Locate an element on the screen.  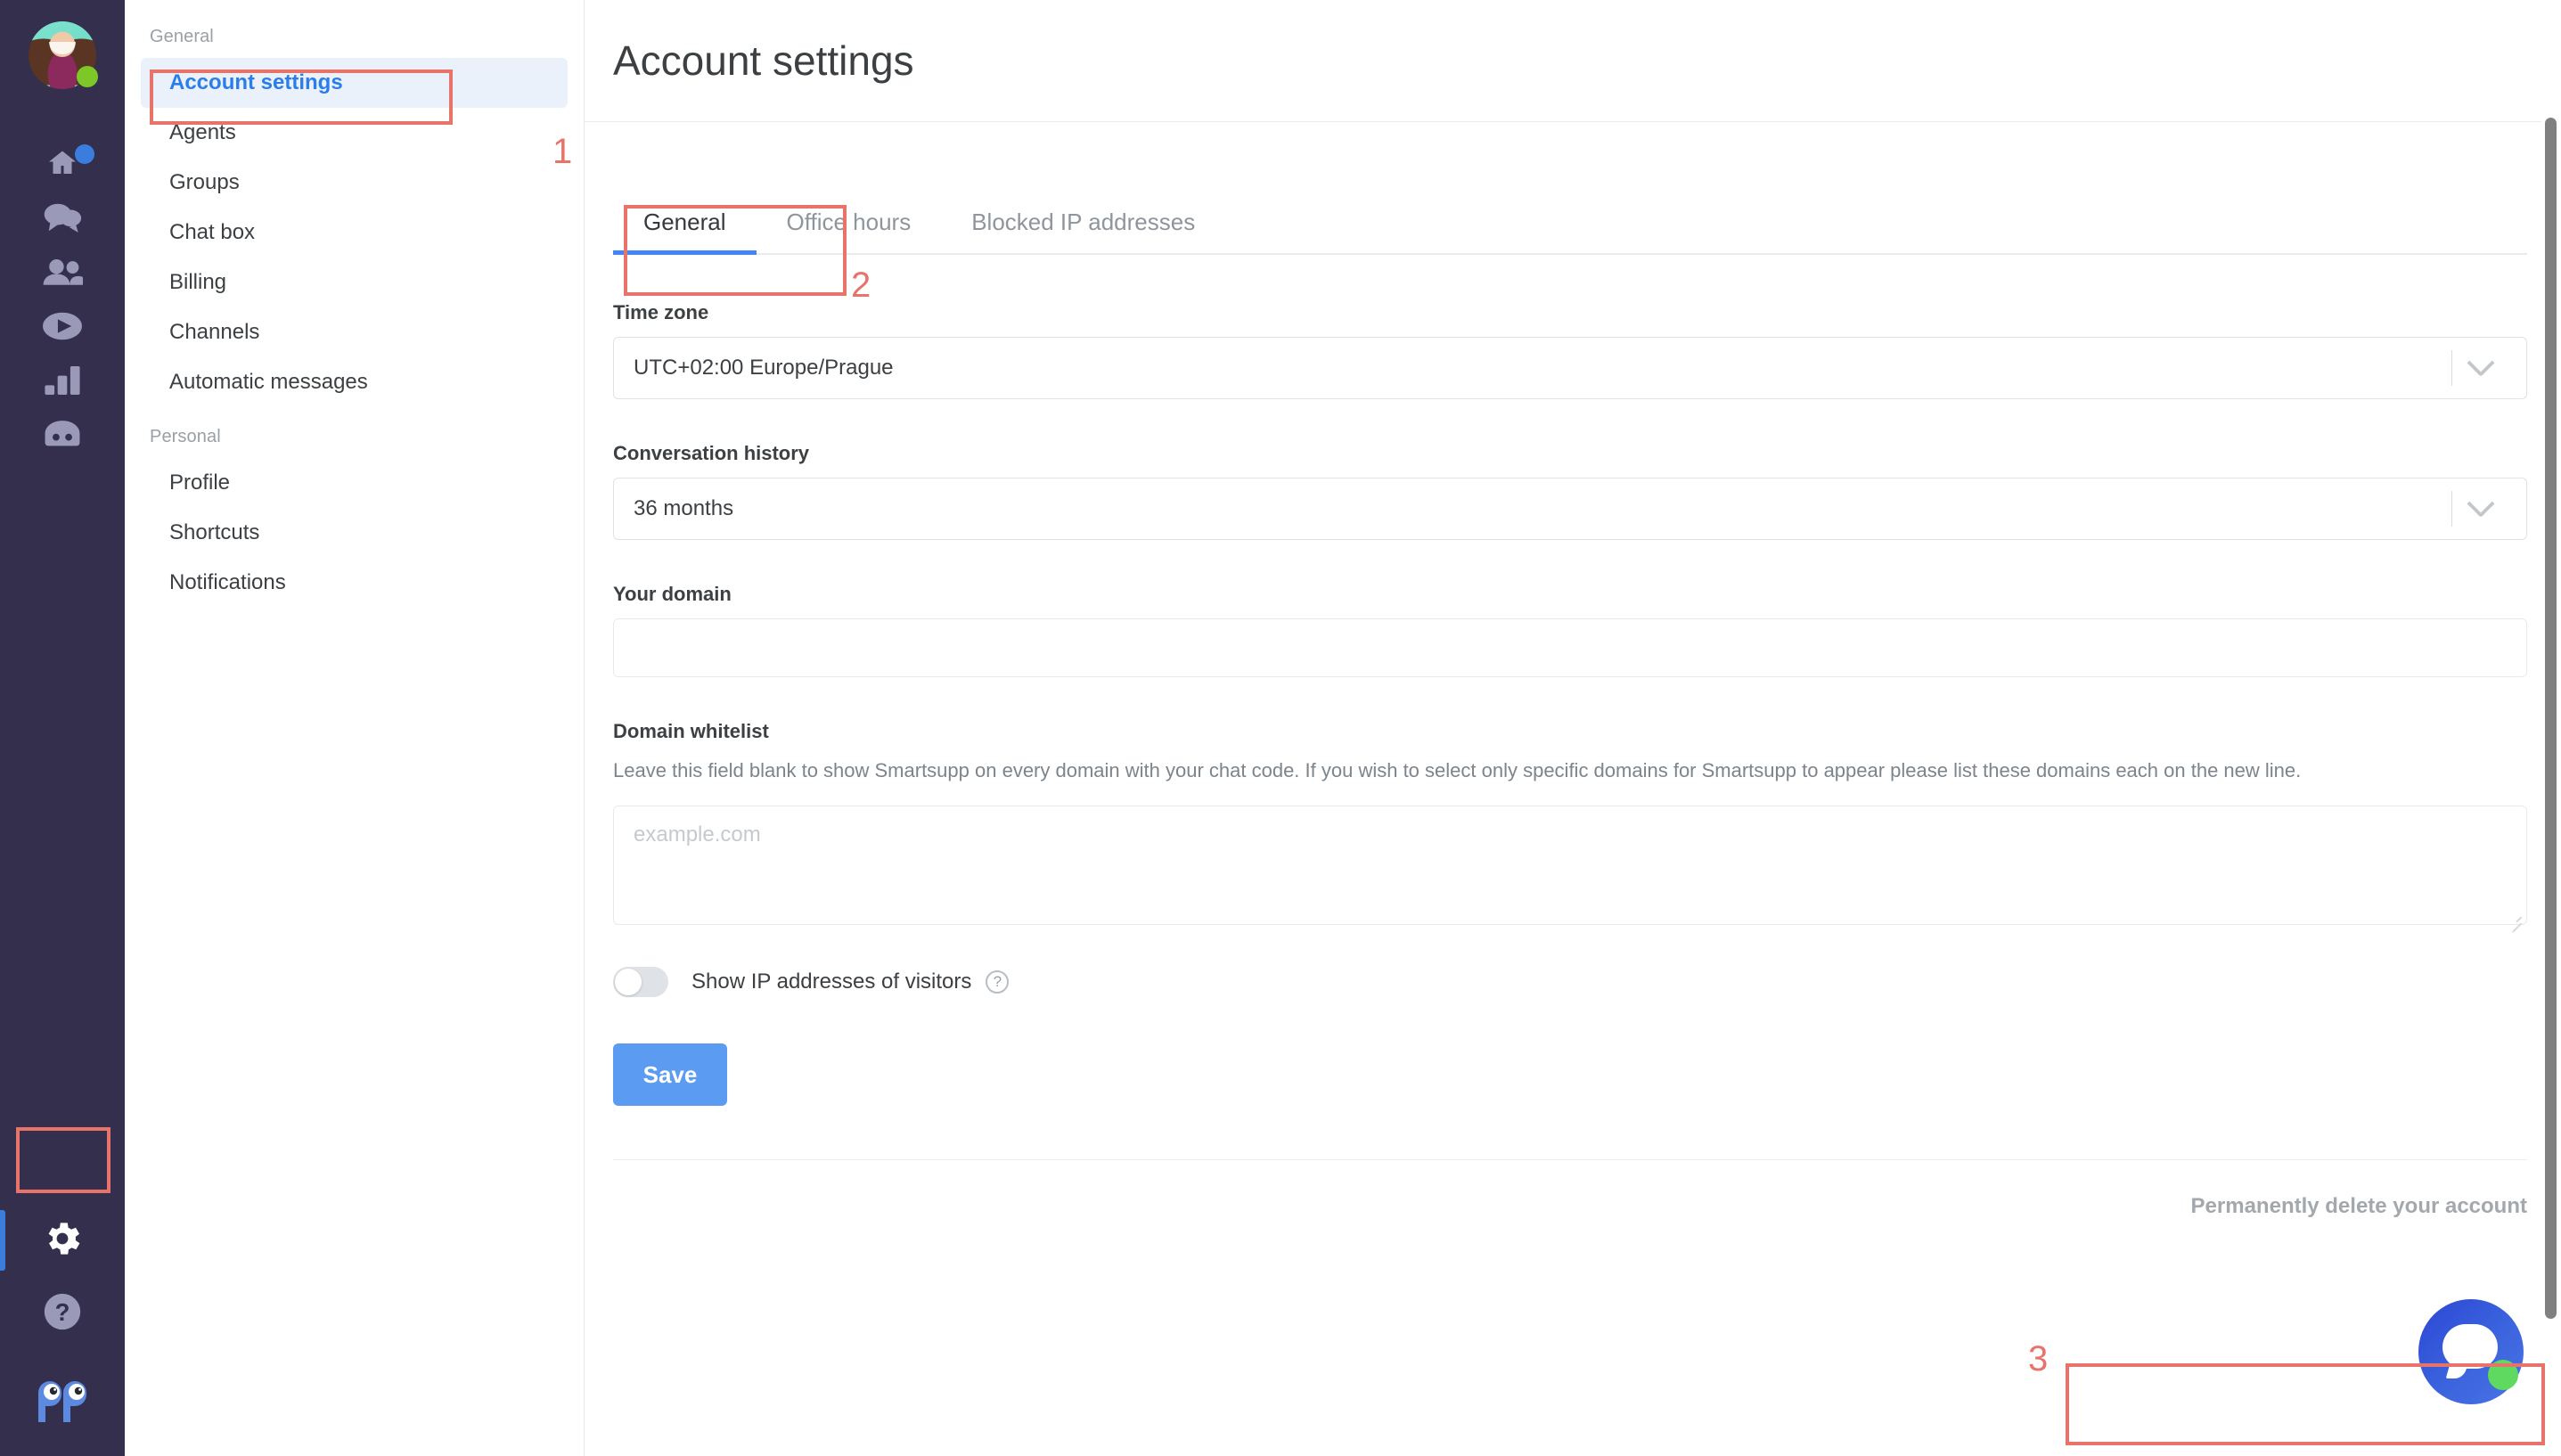
sidebar-item-chat-box: Chat box is located at coordinates (354, 233).